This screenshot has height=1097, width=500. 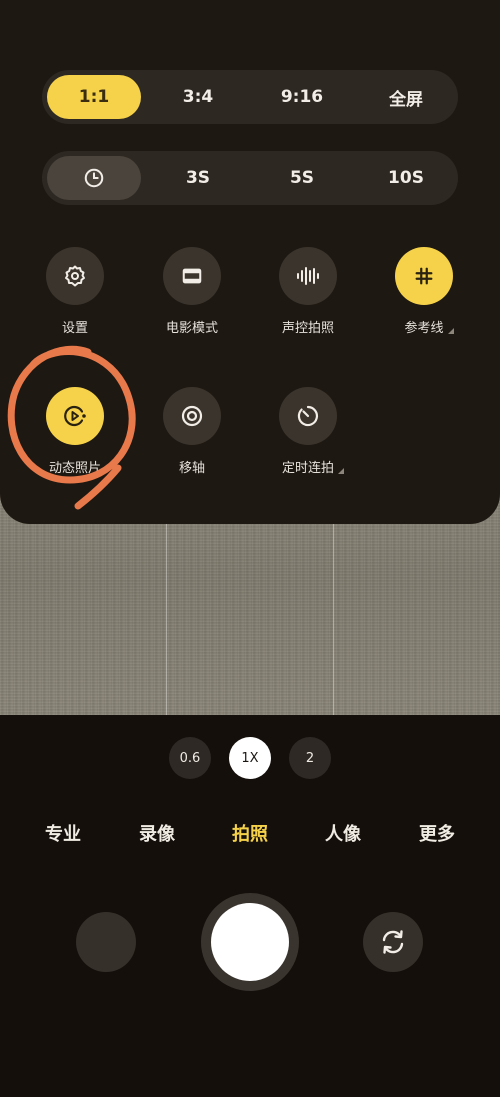 I want to click on mode-photo: 拍照, so click(x=250, y=833).